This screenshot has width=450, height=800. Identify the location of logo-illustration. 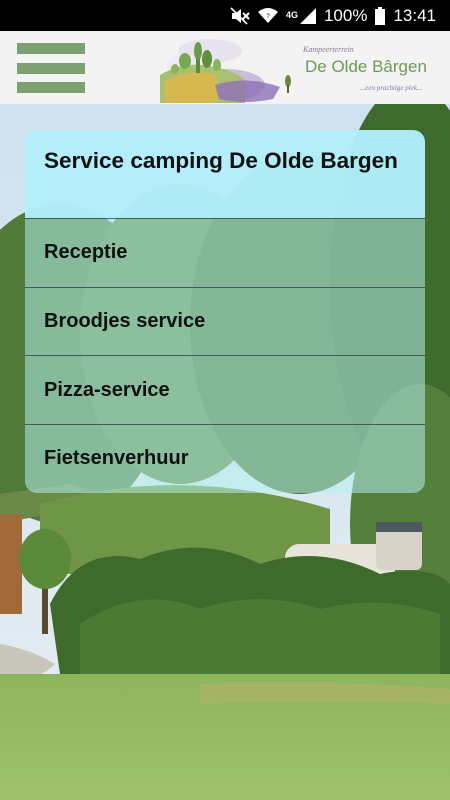
(220, 71).